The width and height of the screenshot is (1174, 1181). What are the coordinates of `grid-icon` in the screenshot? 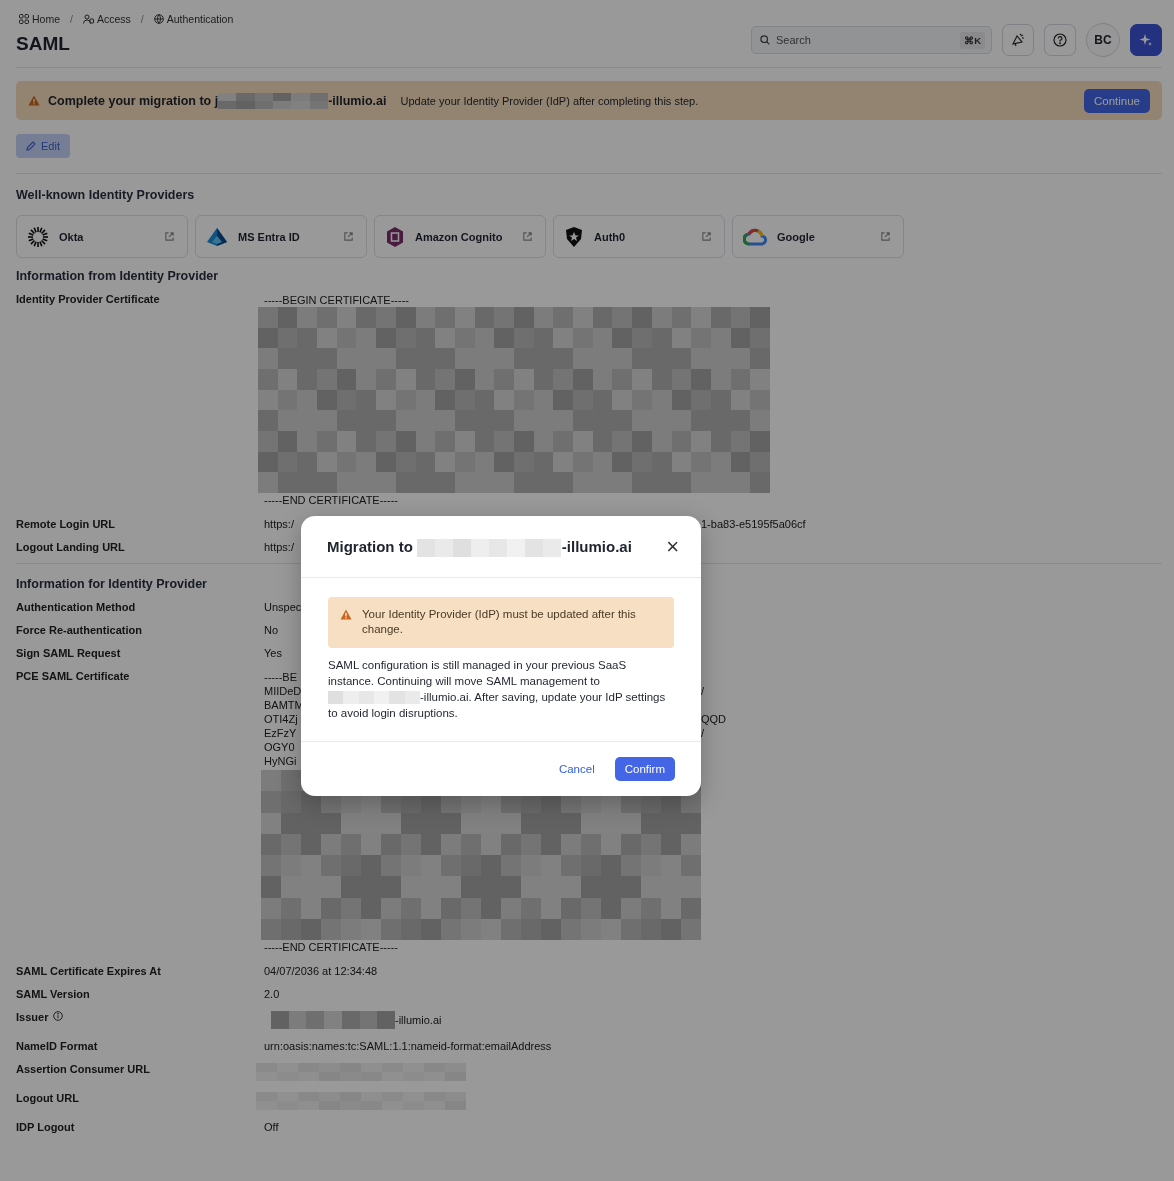 It's located at (24, 19).